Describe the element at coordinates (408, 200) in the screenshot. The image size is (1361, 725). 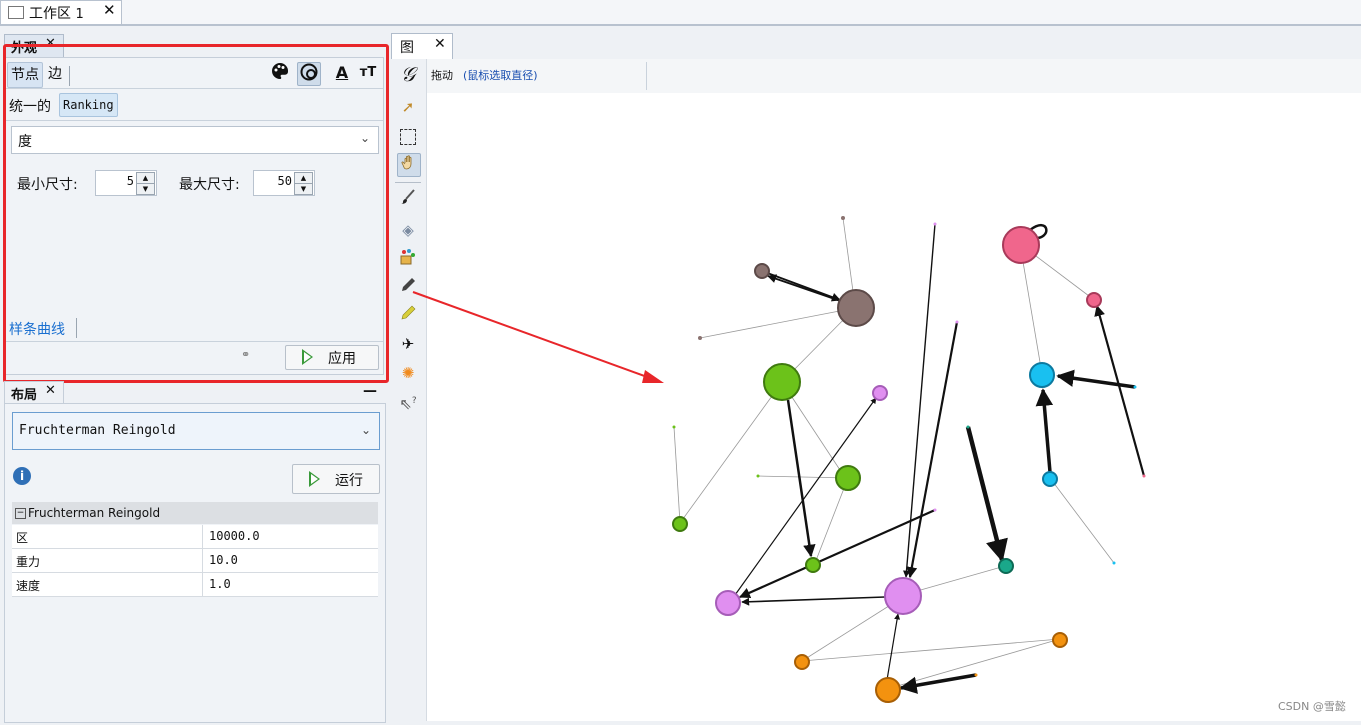
I see `brush-icon` at that location.